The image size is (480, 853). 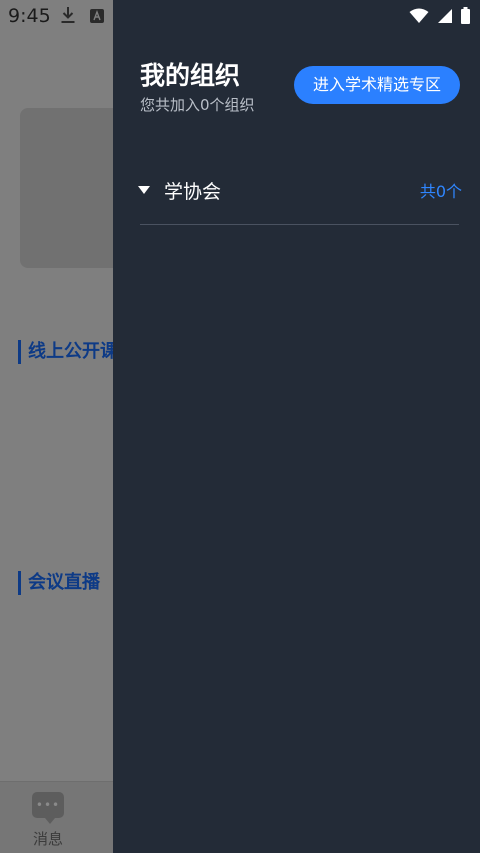 I want to click on section-heading-live-meetings: 会议直播, so click(x=59, y=583).